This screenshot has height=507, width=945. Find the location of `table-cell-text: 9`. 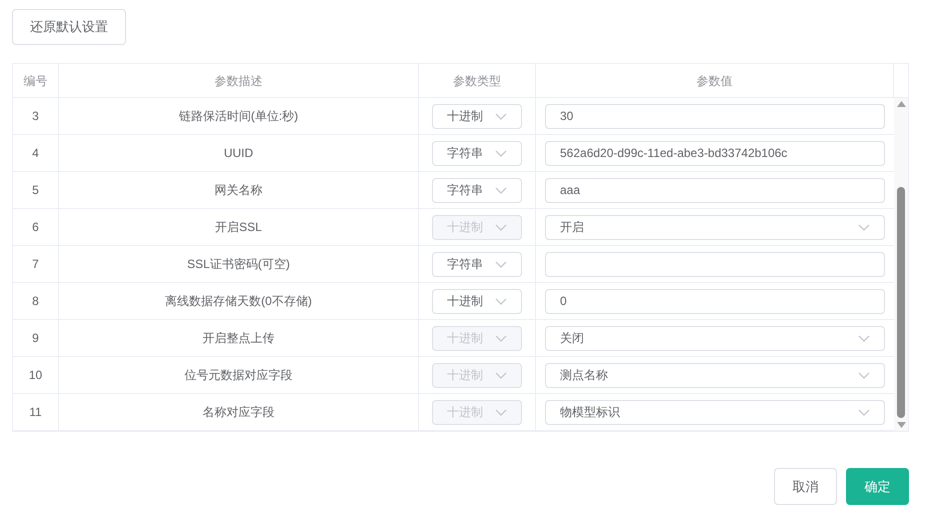

table-cell-text: 9 is located at coordinates (35, 338).